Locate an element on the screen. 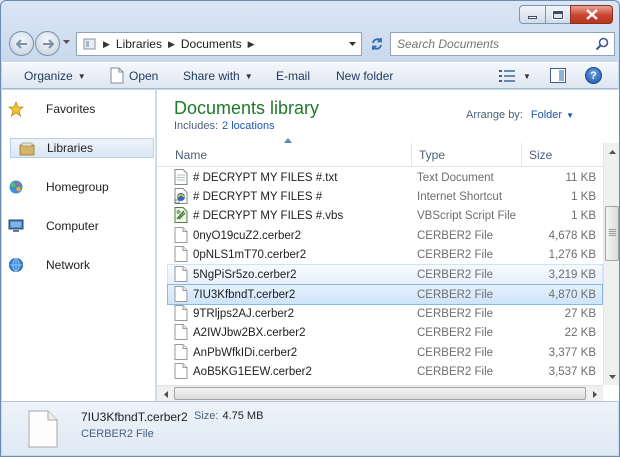  file-type: Text Document is located at coordinates (455, 177).